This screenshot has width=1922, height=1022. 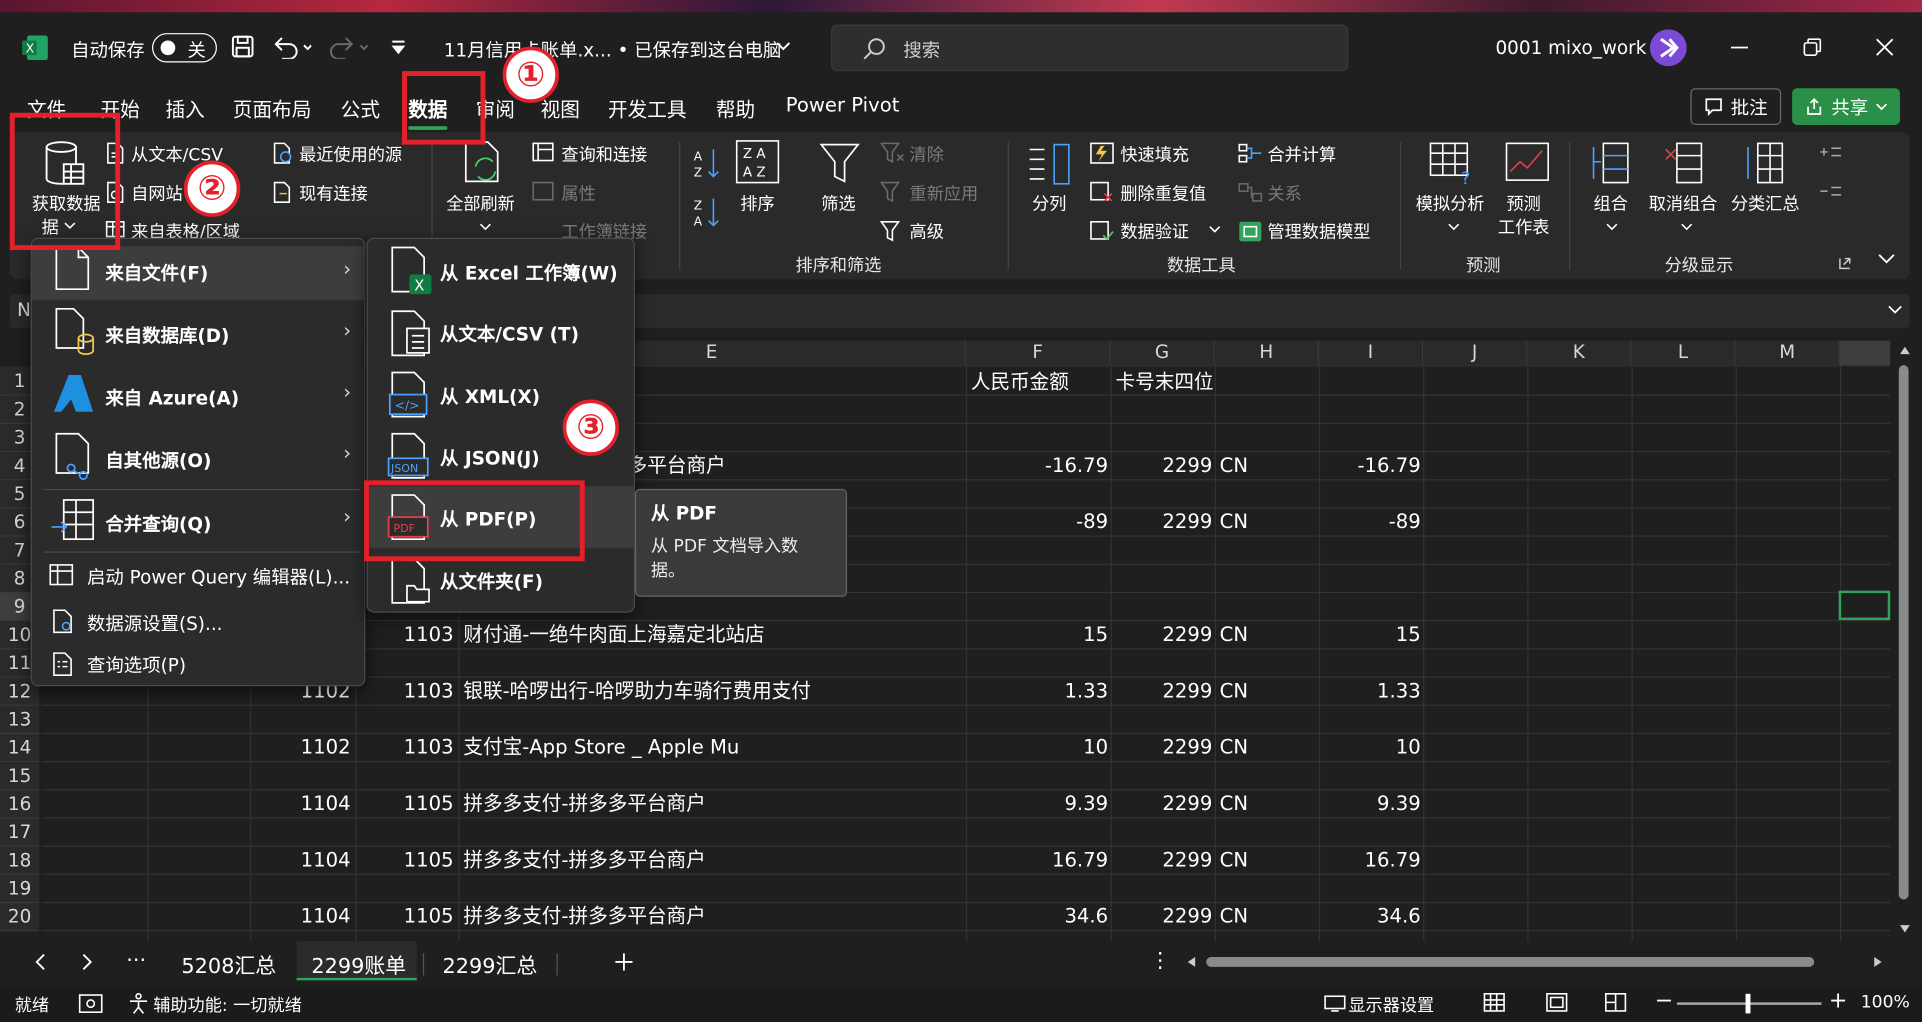 What do you see at coordinates (300, 860) in the screenshot?
I see `cell-c18: 1104` at bounding box center [300, 860].